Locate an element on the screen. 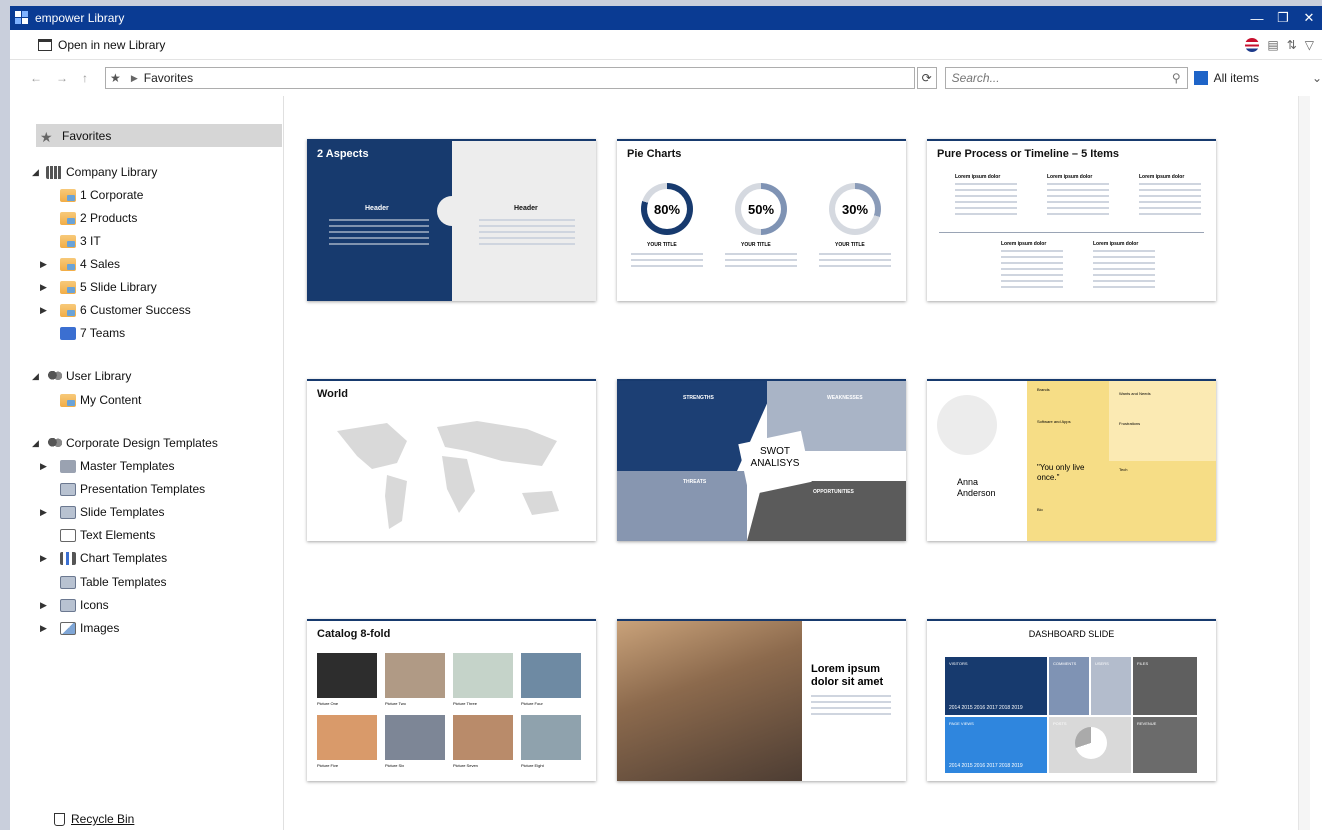 The image size is (1322, 830). slide-card-2-aspects: 2 Aspects Header Header is located at coordinates (451, 220).